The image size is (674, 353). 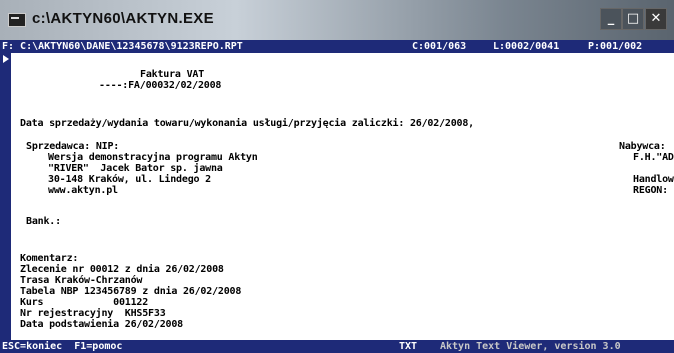 I want to click on invoice-number: ----:FA/00032/02/2008, so click(x=160, y=85).